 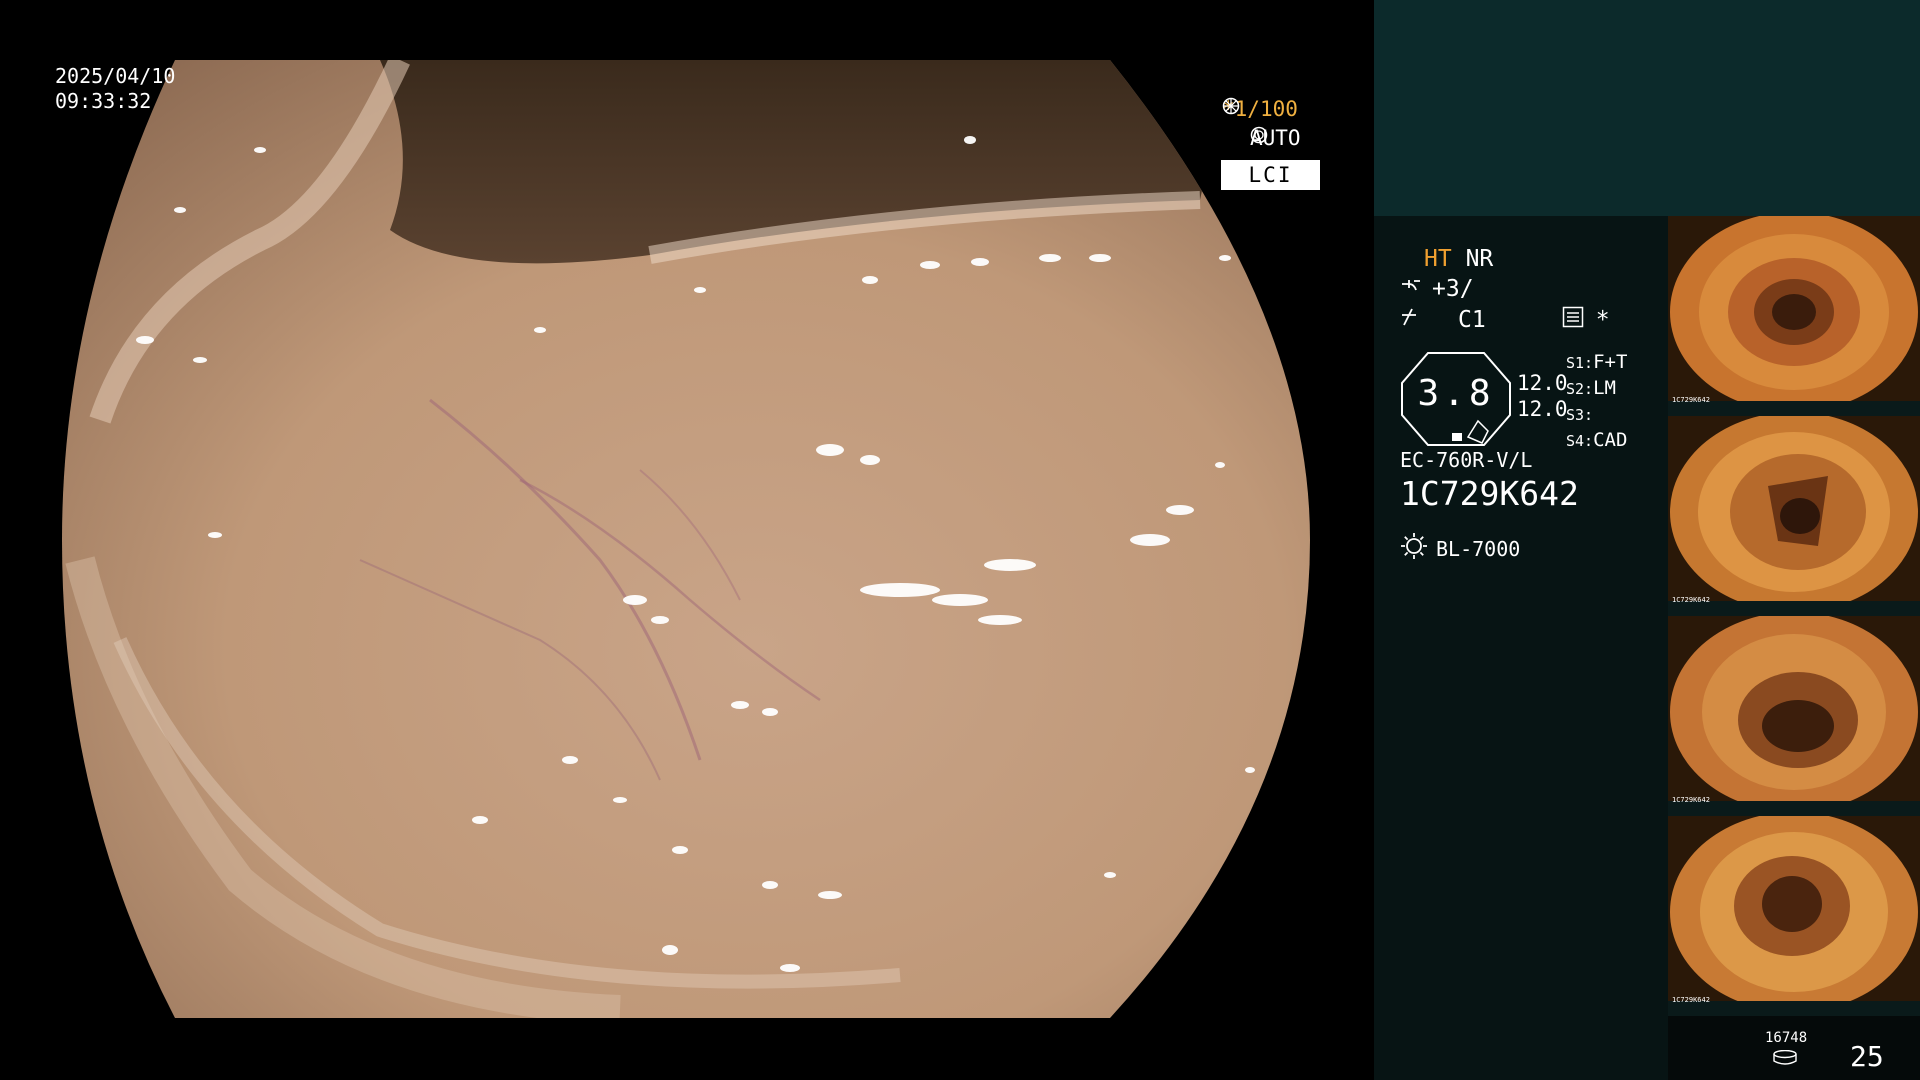 What do you see at coordinates (1580, 389) in the screenshot?
I see `switch-s2-label: S2:` at bounding box center [1580, 389].